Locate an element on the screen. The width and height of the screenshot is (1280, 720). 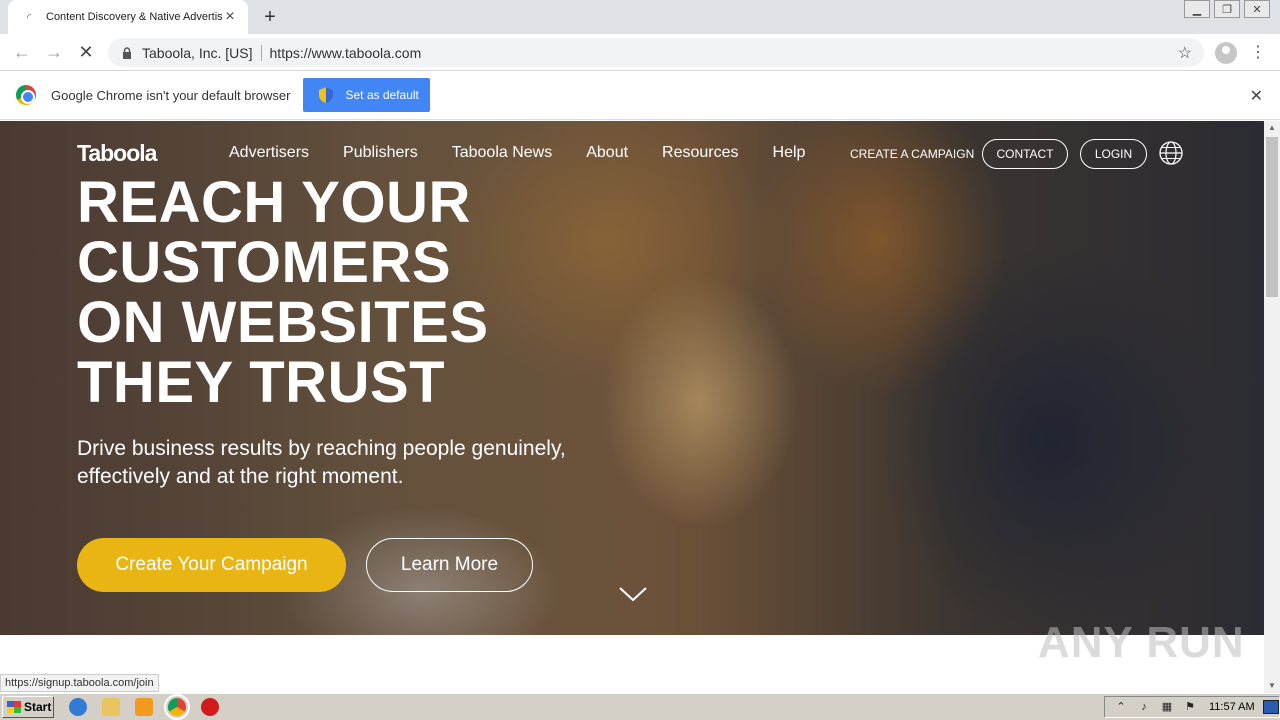
new-tab-button: + is located at coordinates (270, 17).